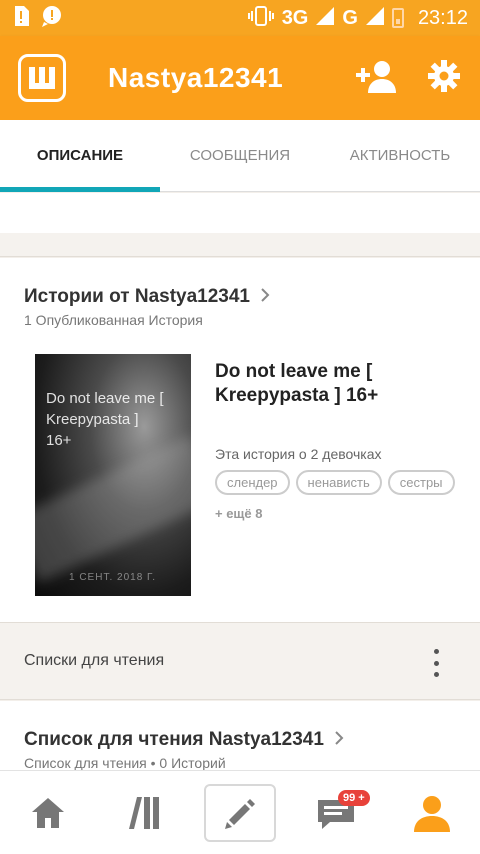  Describe the element at coordinates (144, 813) in the screenshot. I see `library-icon` at that location.